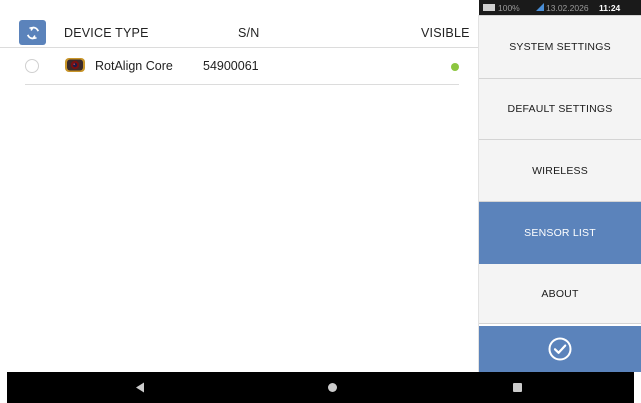 The height and width of the screenshot is (403, 641). I want to click on signal-icon, so click(540, 7).